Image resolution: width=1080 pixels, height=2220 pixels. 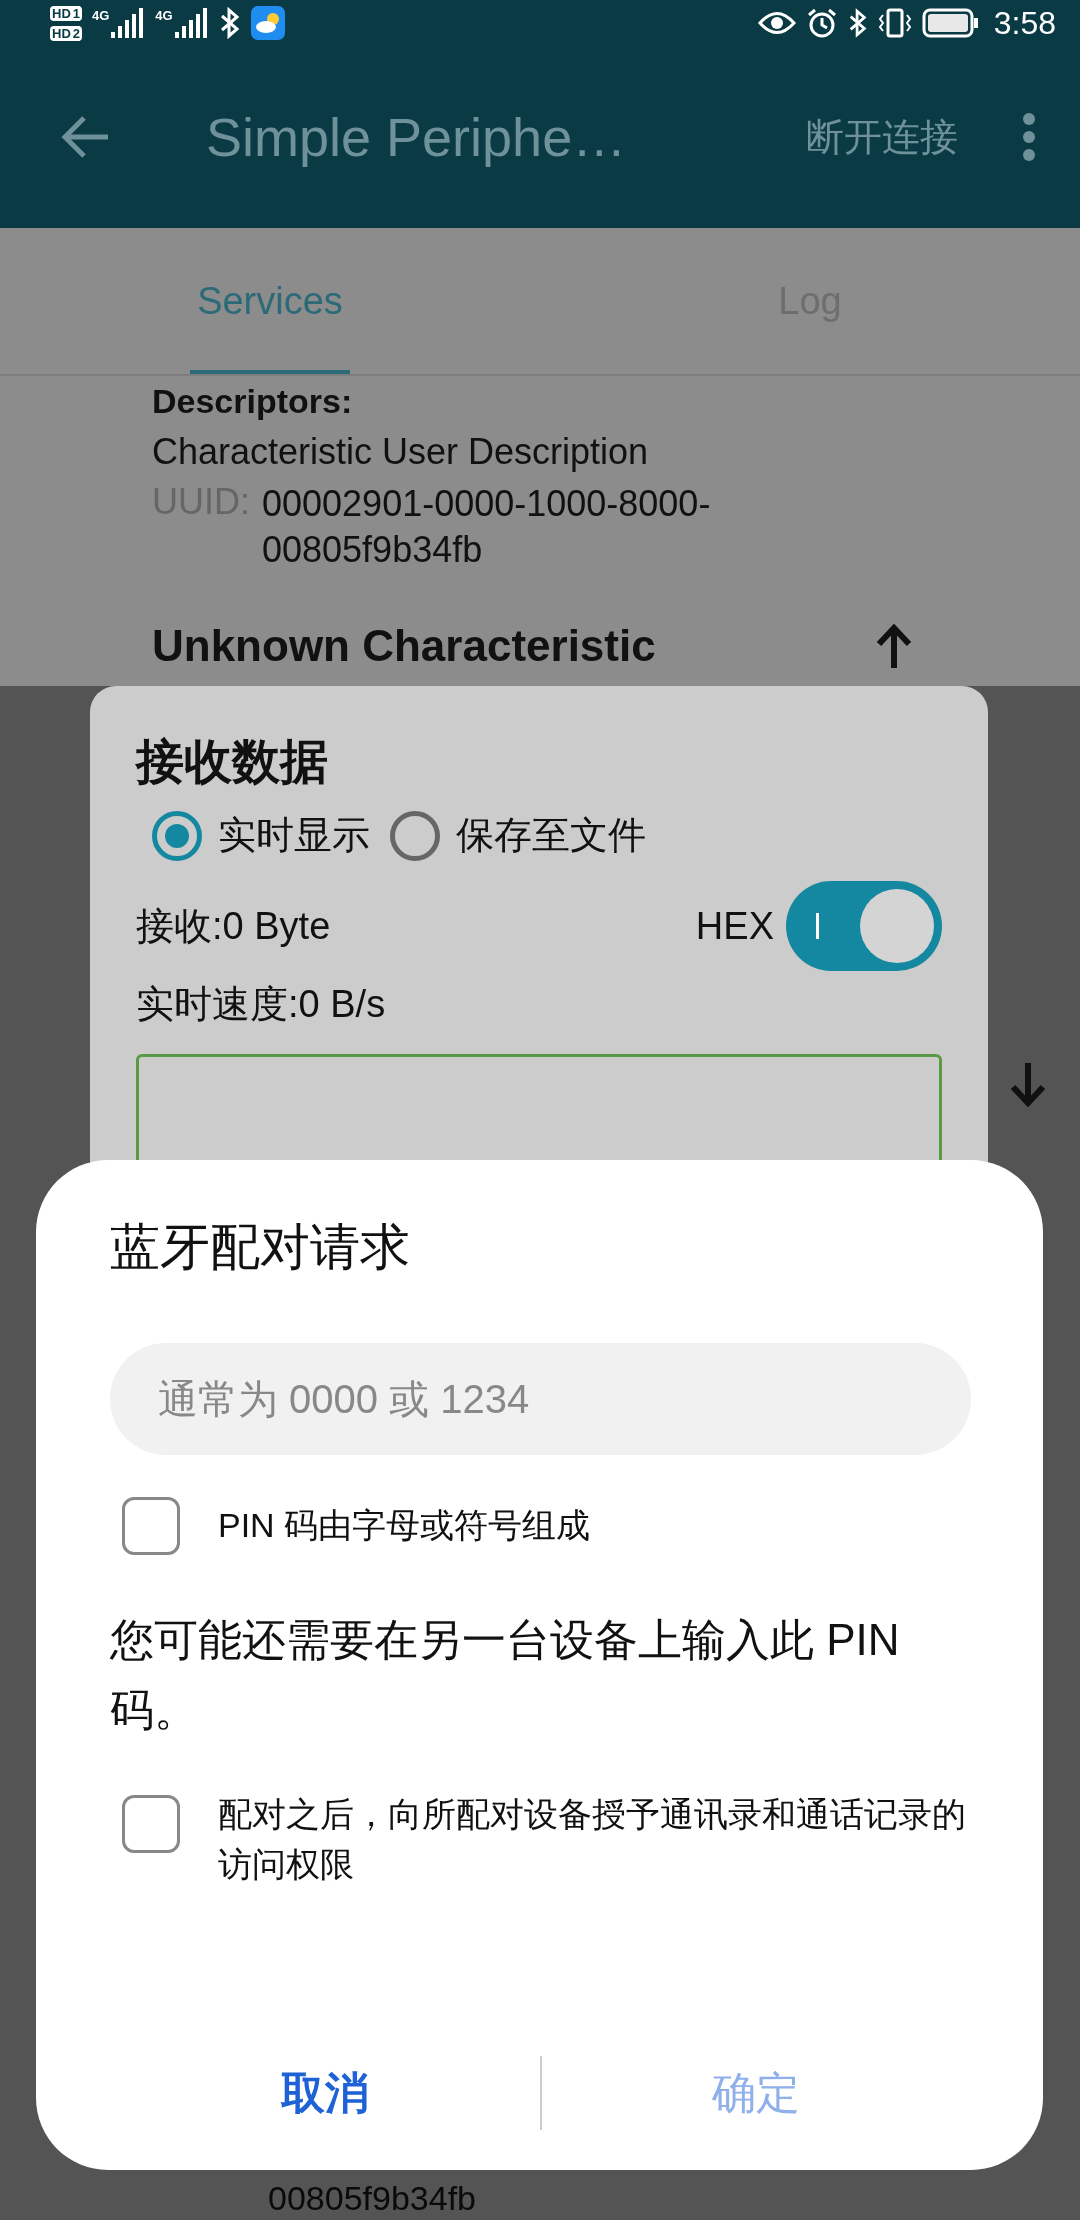 What do you see at coordinates (540, 1399) in the screenshot?
I see `pin-field: 通常为 0000 或 1234` at bounding box center [540, 1399].